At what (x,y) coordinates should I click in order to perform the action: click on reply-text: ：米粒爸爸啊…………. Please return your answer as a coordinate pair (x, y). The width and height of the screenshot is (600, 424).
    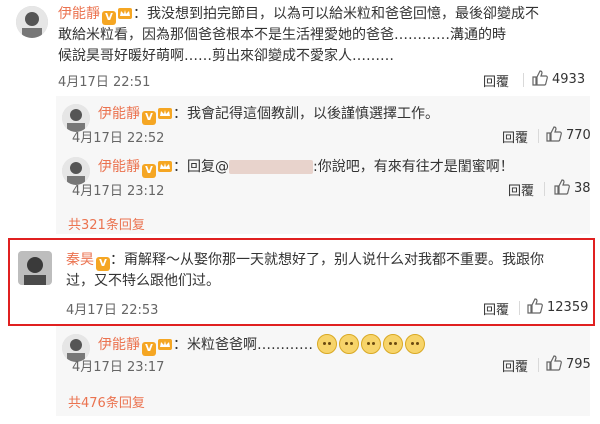
    Looking at the image, I should click on (243, 345).